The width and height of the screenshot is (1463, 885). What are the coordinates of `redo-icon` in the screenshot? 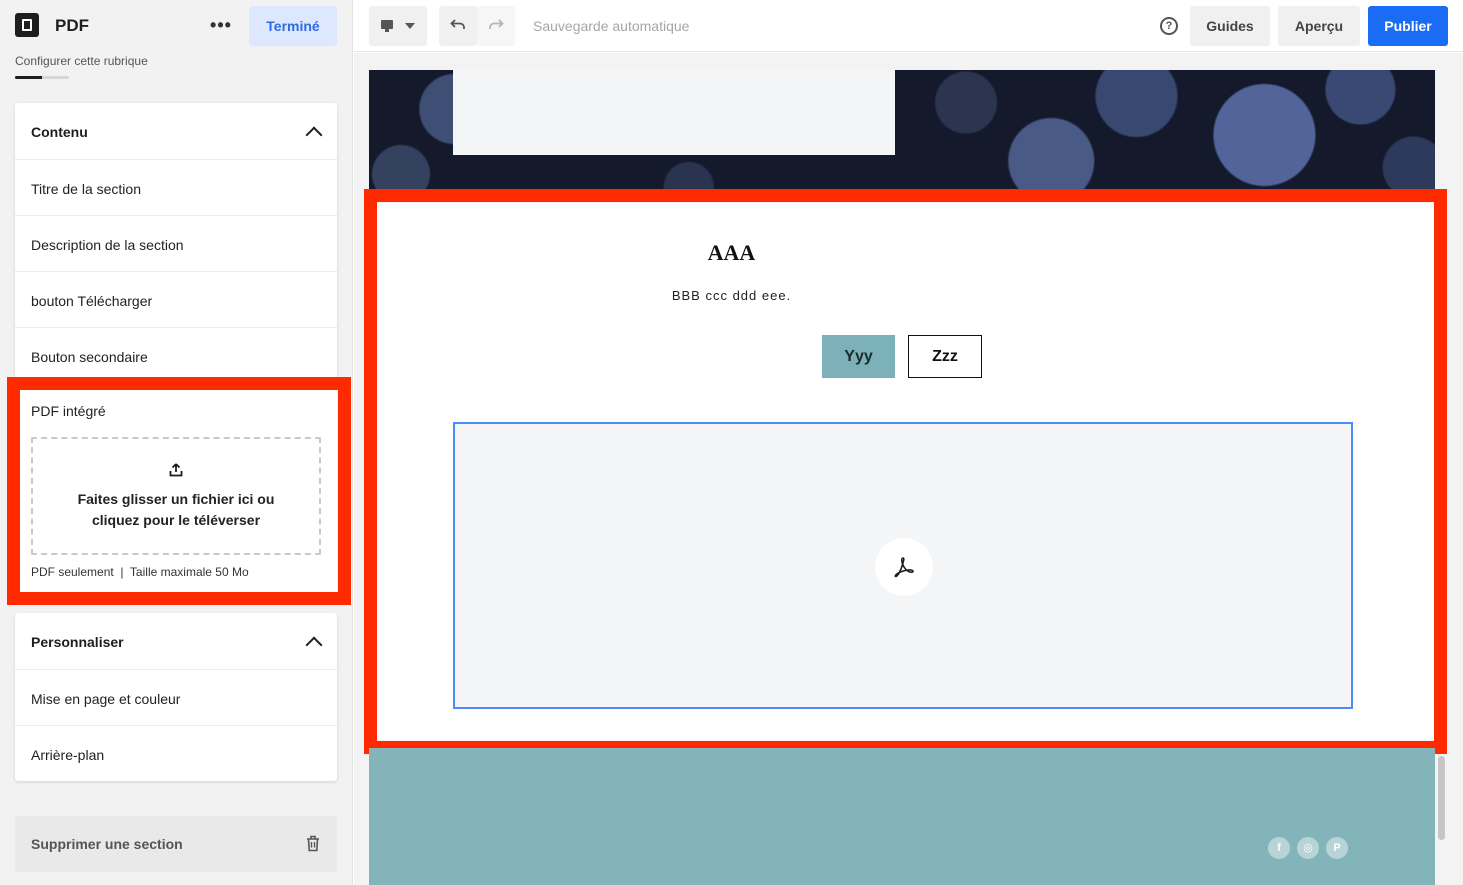 It's located at (496, 24).